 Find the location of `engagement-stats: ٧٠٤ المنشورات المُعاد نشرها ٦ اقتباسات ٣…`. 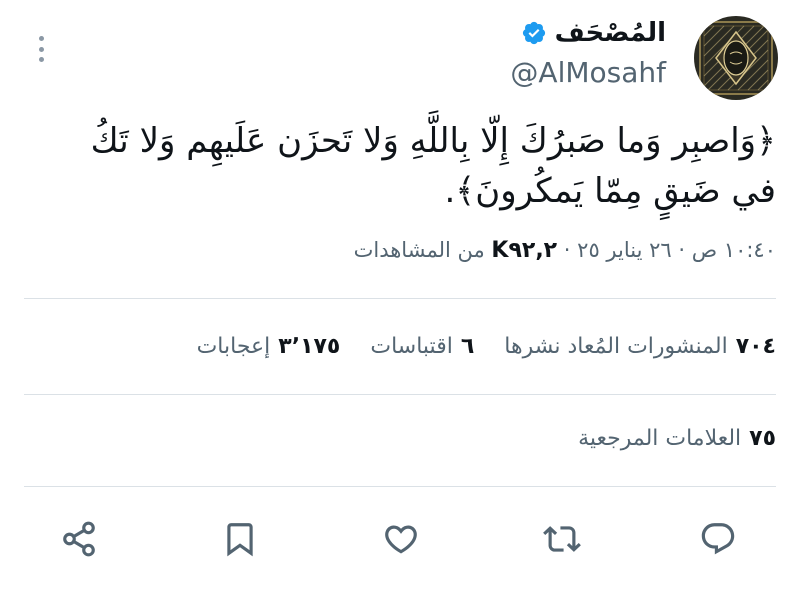

engagement-stats: ٧٠٤ المنشورات المُعاد نشرها ٦ اقتباسات ٣… is located at coordinates (486, 346).